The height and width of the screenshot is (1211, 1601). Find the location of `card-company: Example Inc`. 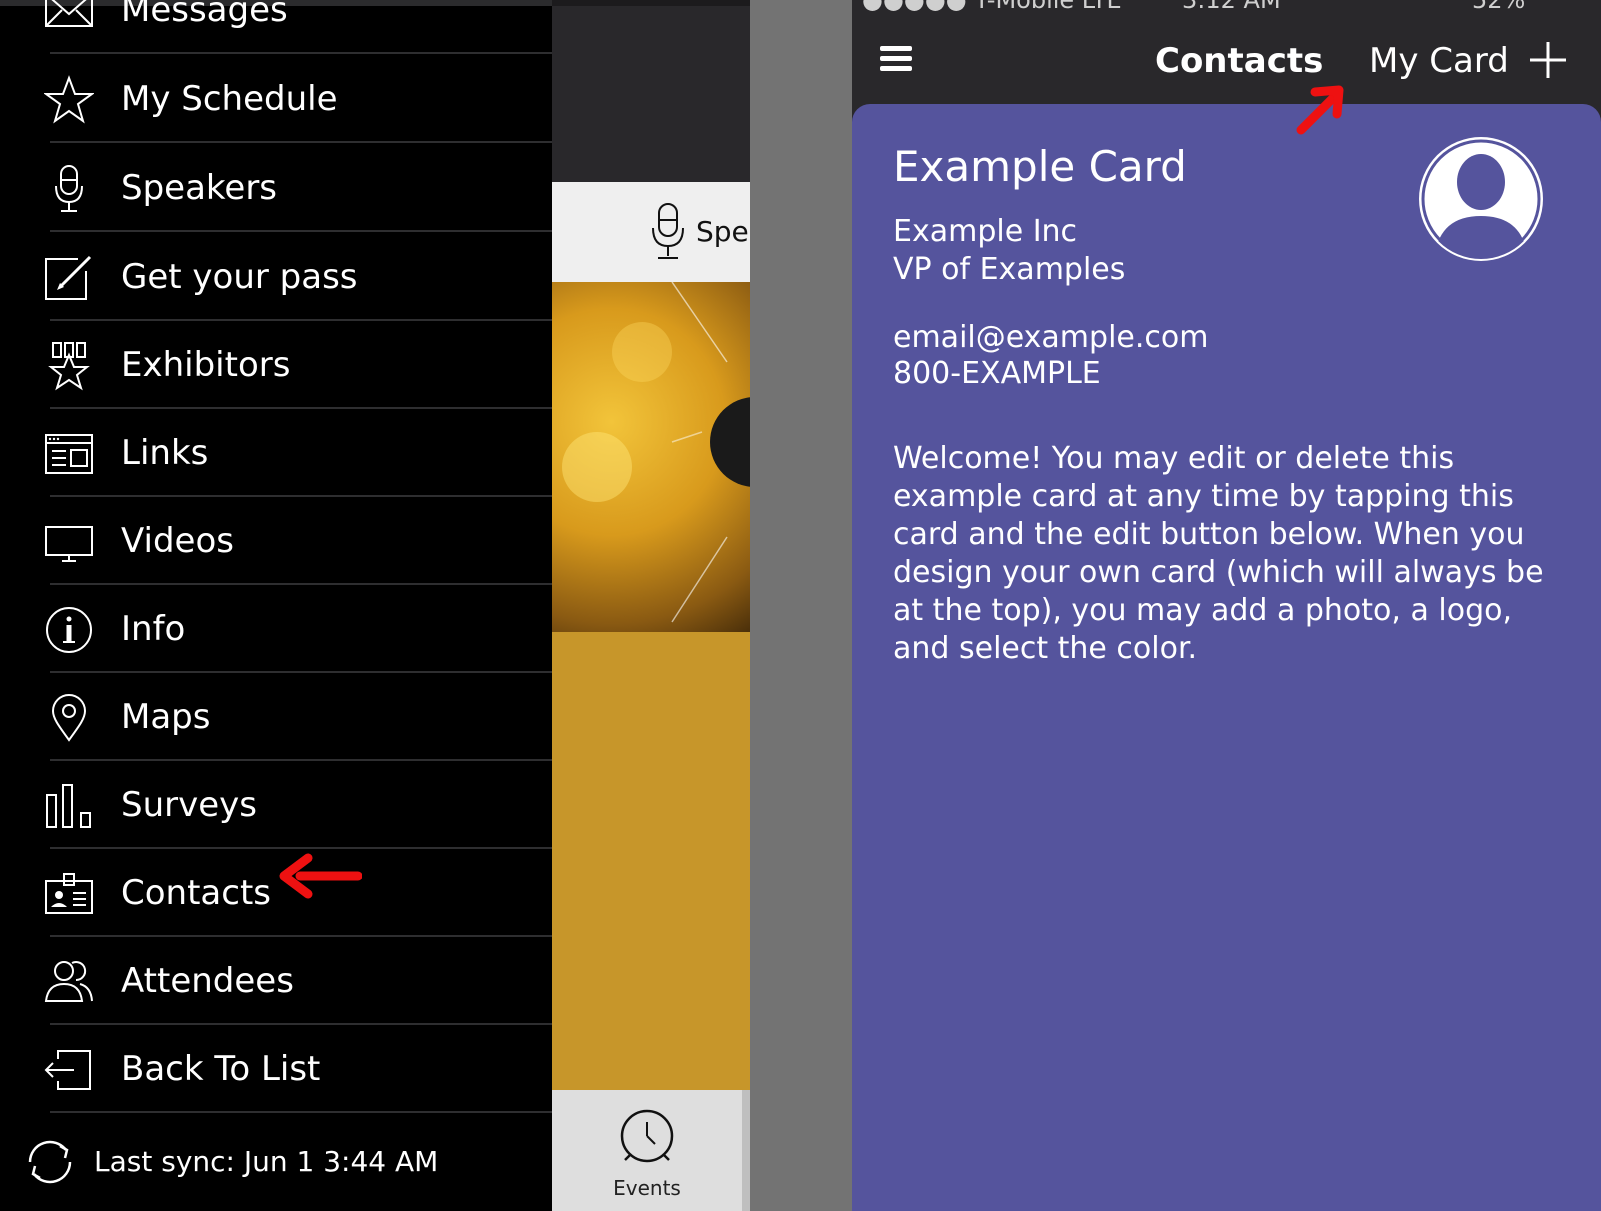

card-company: Example Inc is located at coordinates (985, 231).